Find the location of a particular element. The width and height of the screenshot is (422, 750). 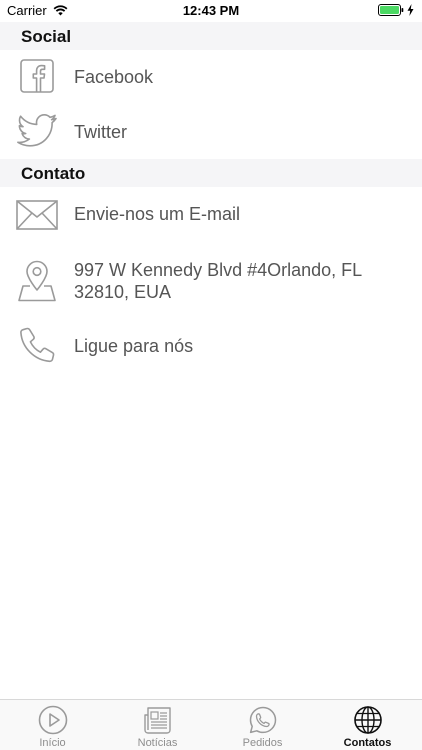

tab-contatos: Contatos is located at coordinates (367, 725).